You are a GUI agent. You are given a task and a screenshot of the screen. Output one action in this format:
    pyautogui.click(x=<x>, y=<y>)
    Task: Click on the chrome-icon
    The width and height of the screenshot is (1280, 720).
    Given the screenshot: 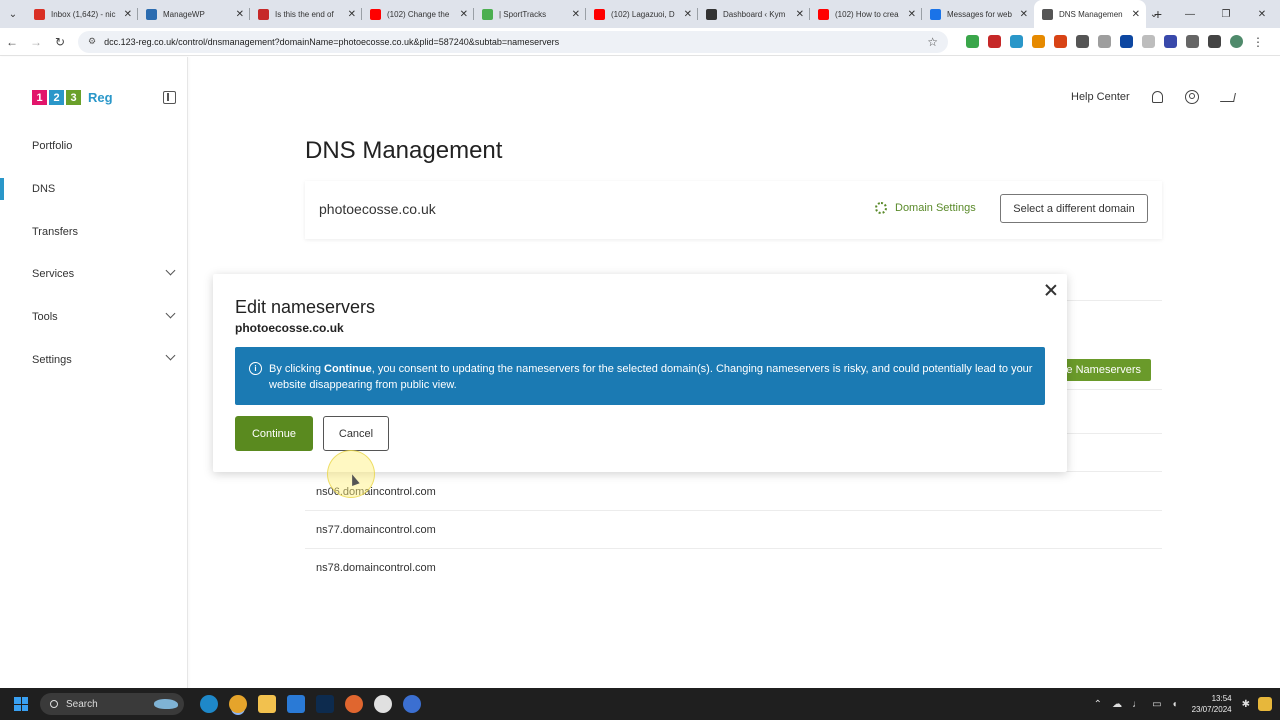 What is the action you would take?
    pyautogui.click(x=238, y=704)
    